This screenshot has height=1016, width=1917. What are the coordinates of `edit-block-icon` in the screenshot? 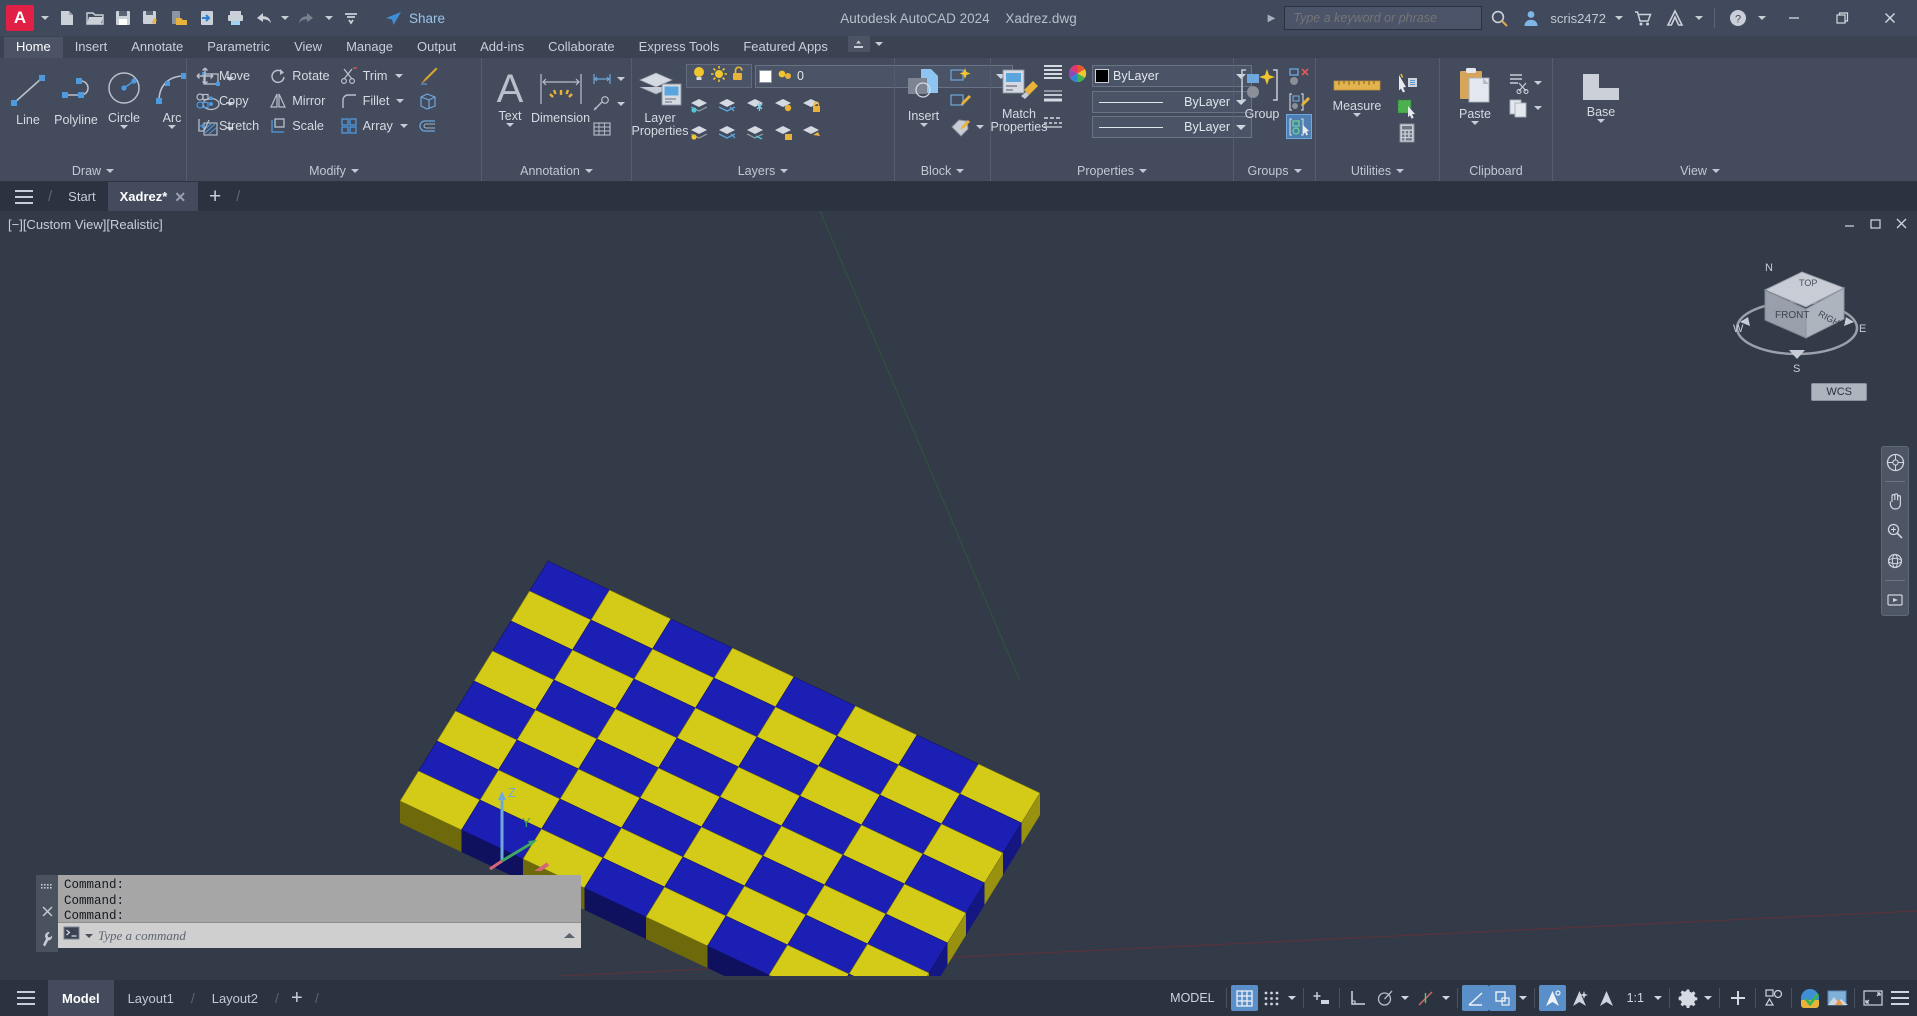 It's located at (961, 101).